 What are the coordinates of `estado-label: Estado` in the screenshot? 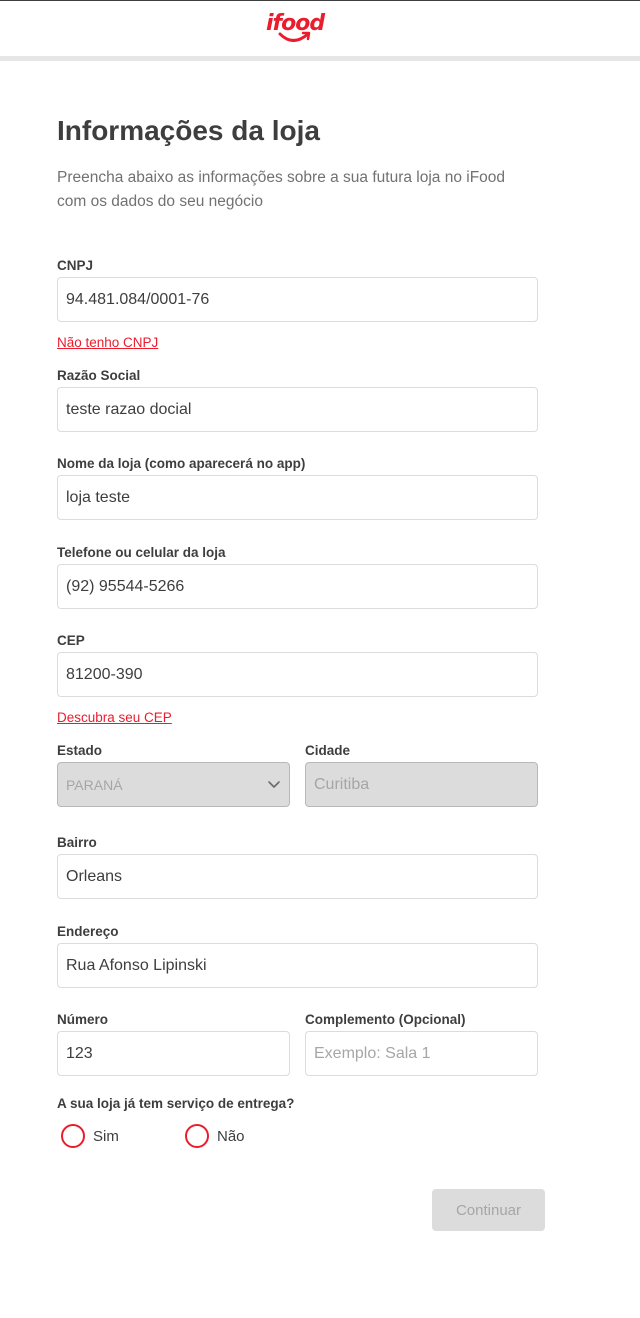 It's located at (80, 750).